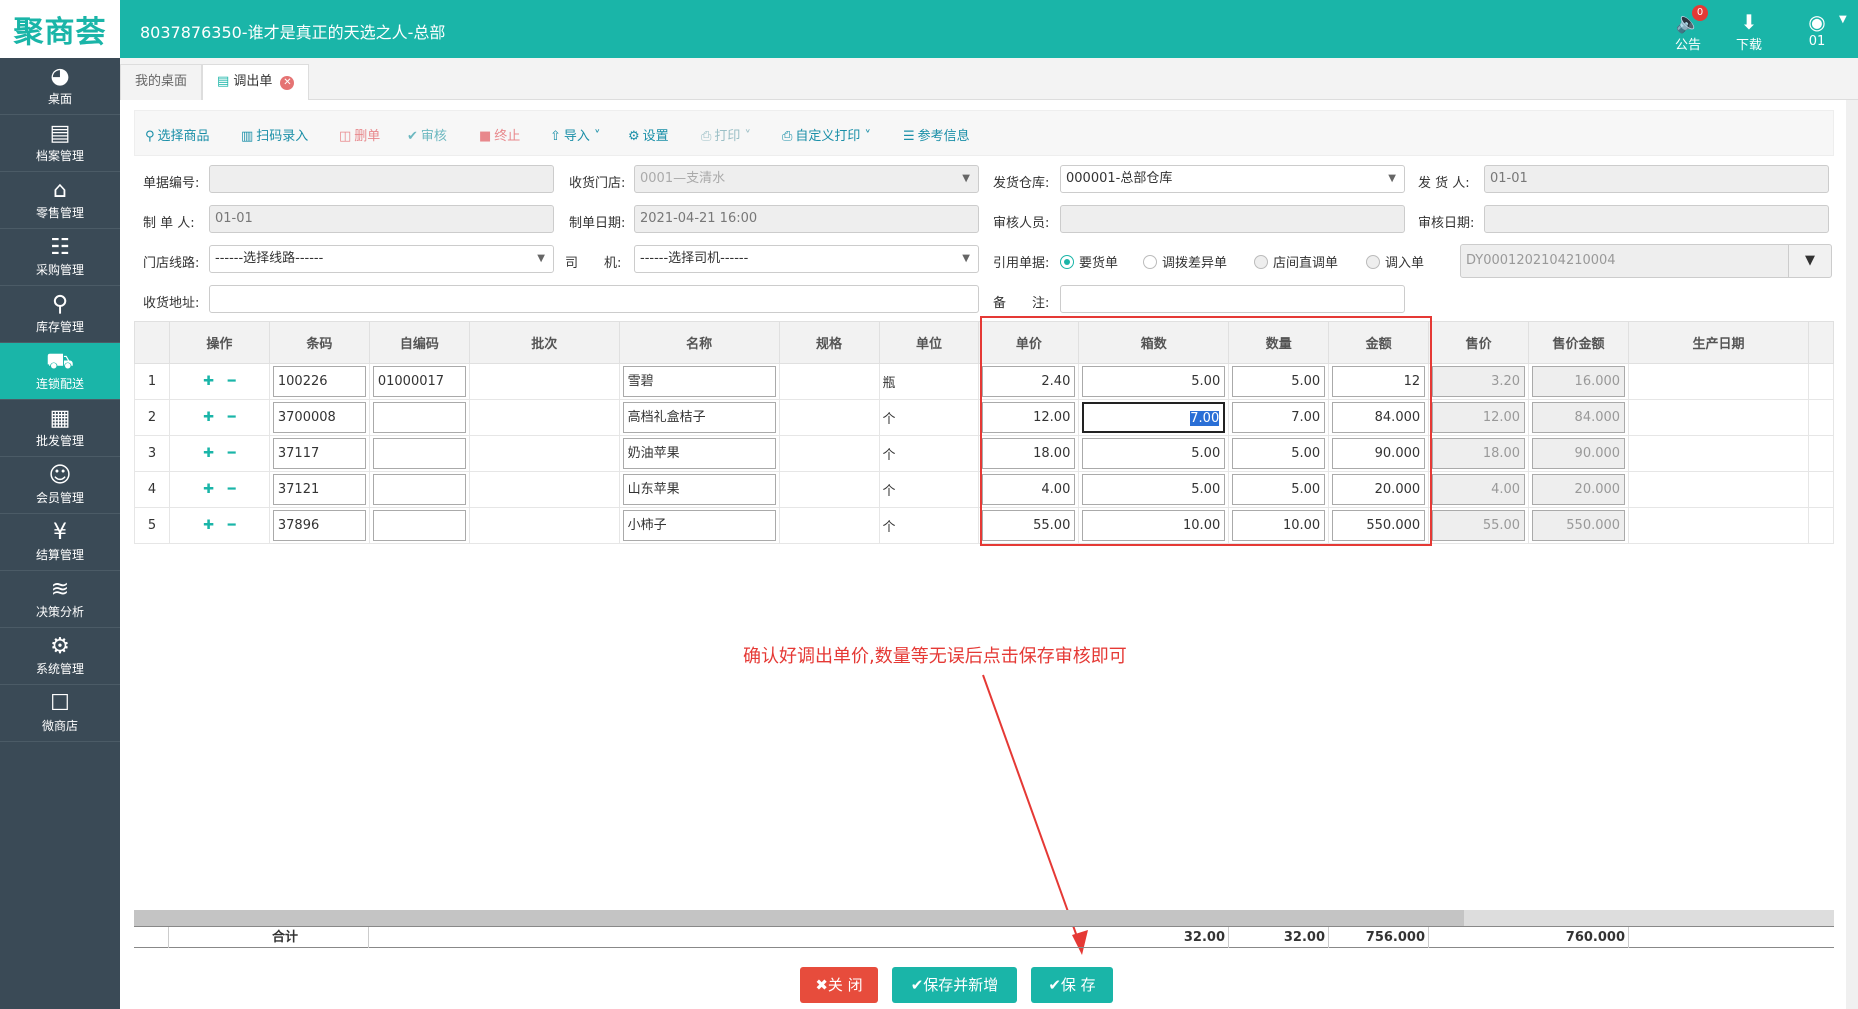  Describe the element at coordinates (1279, 937) in the screenshot. I see `totals-qty: 32.00` at that location.